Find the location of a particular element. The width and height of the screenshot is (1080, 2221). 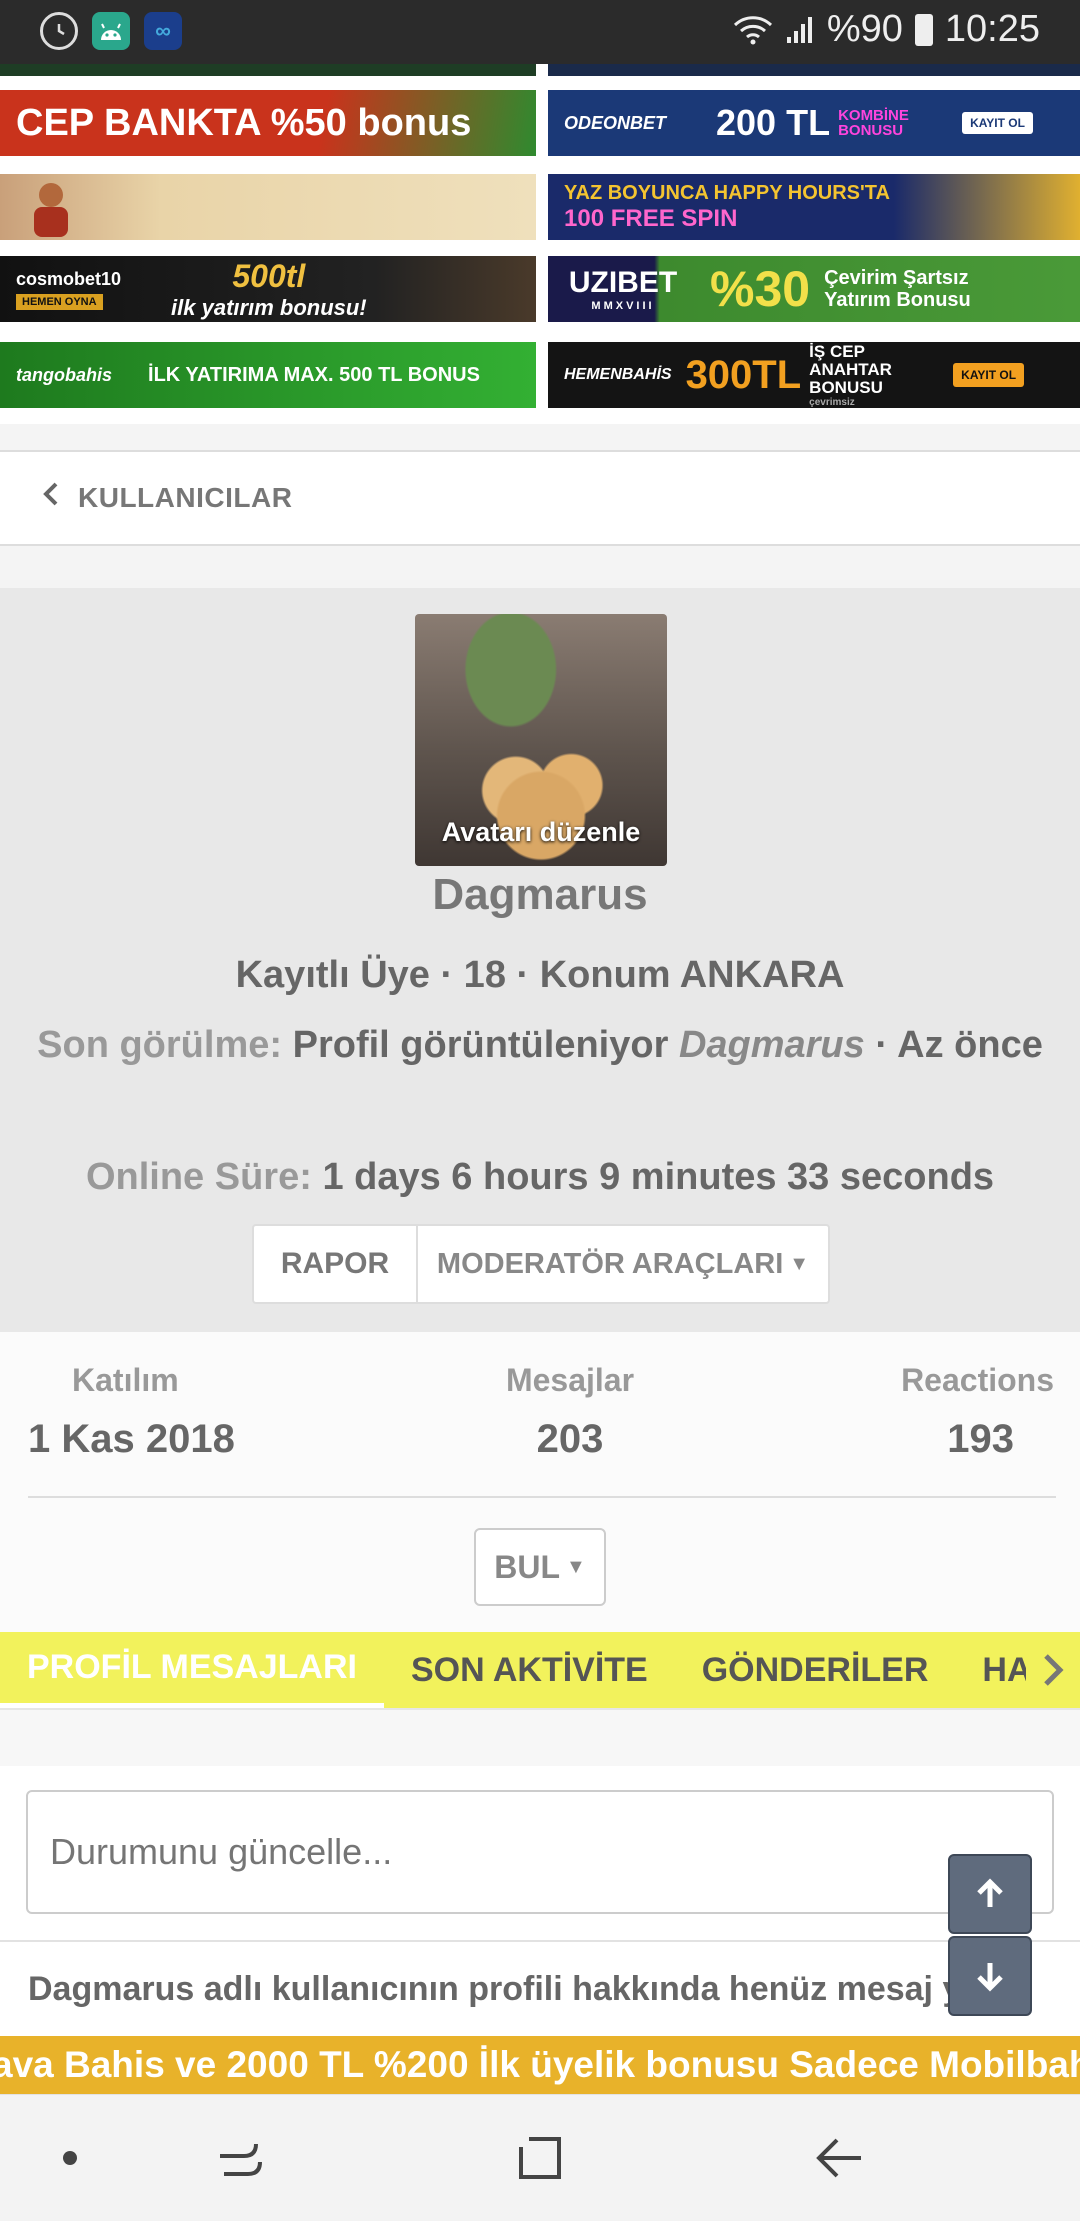

stat-value: 1 Kas 2018 is located at coordinates (131, 1439).